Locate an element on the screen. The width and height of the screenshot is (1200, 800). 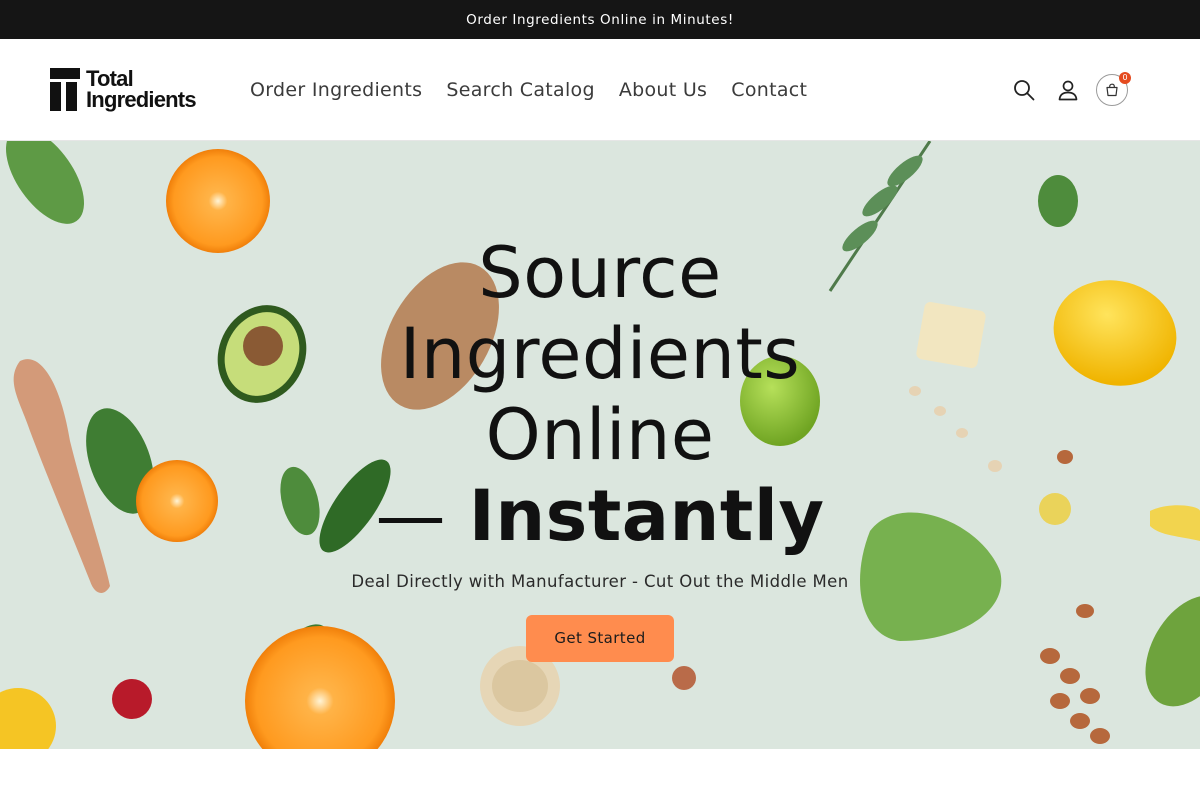
search-button is located at coordinates (1024, 90).